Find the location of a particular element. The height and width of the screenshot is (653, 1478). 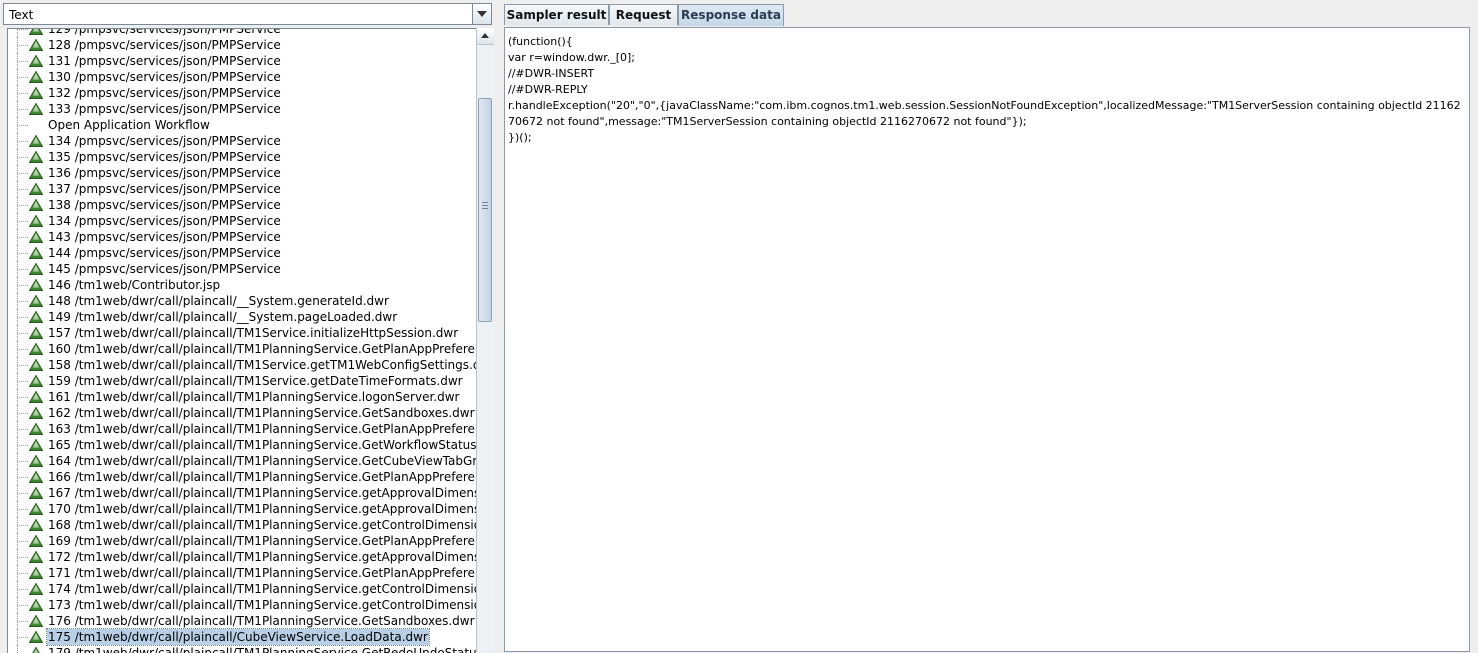

view-type-dropdown: Text is located at coordinates (247, 14).